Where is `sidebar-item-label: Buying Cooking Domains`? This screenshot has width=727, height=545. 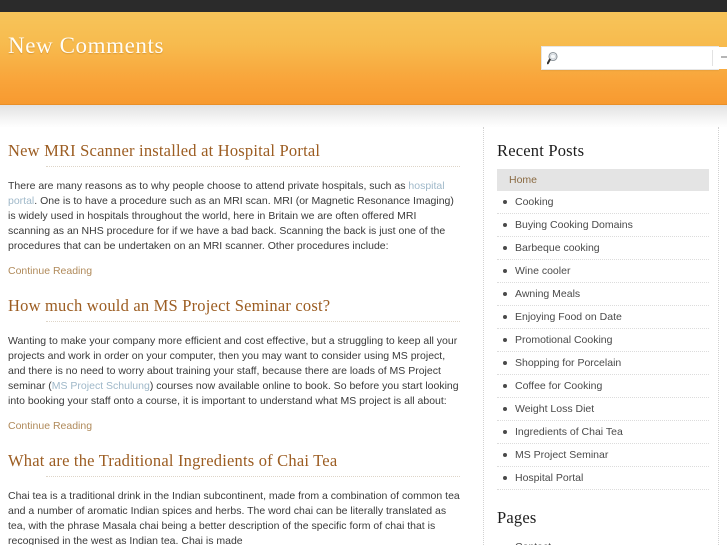 sidebar-item-label: Buying Cooking Domains is located at coordinates (574, 225).